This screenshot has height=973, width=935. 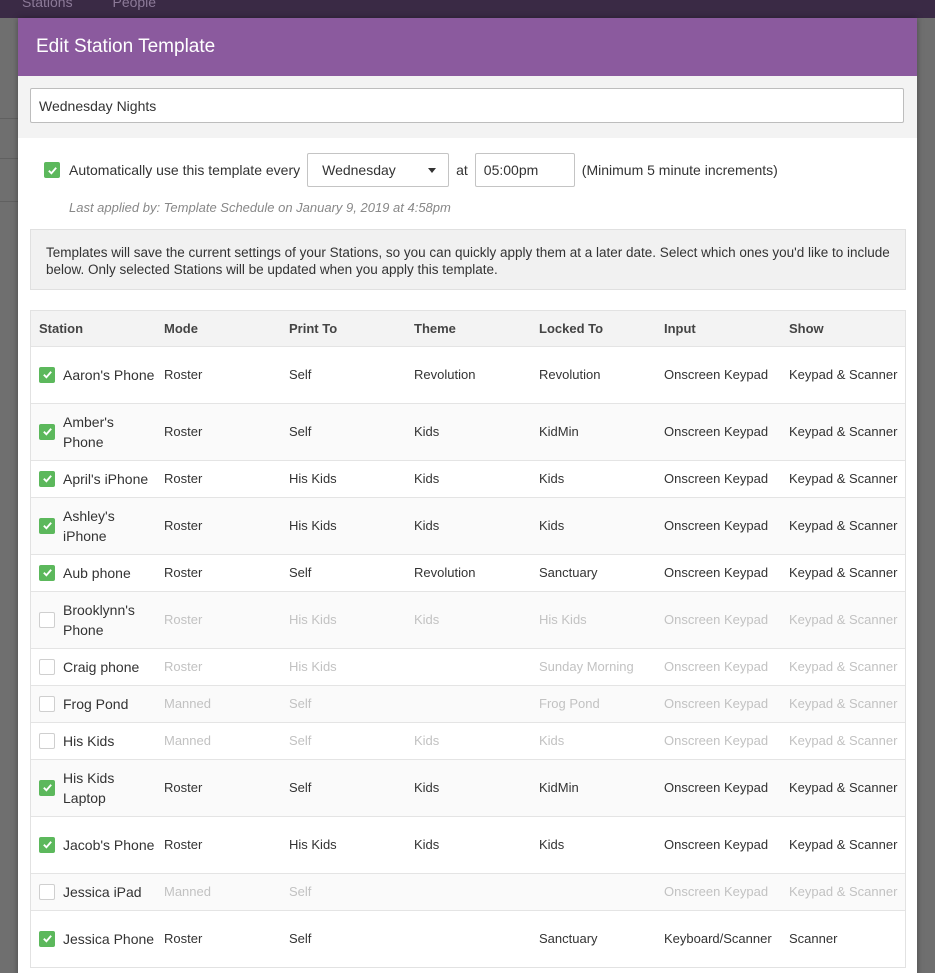 What do you see at coordinates (89, 740) in the screenshot?
I see `station-name: His Kids` at bounding box center [89, 740].